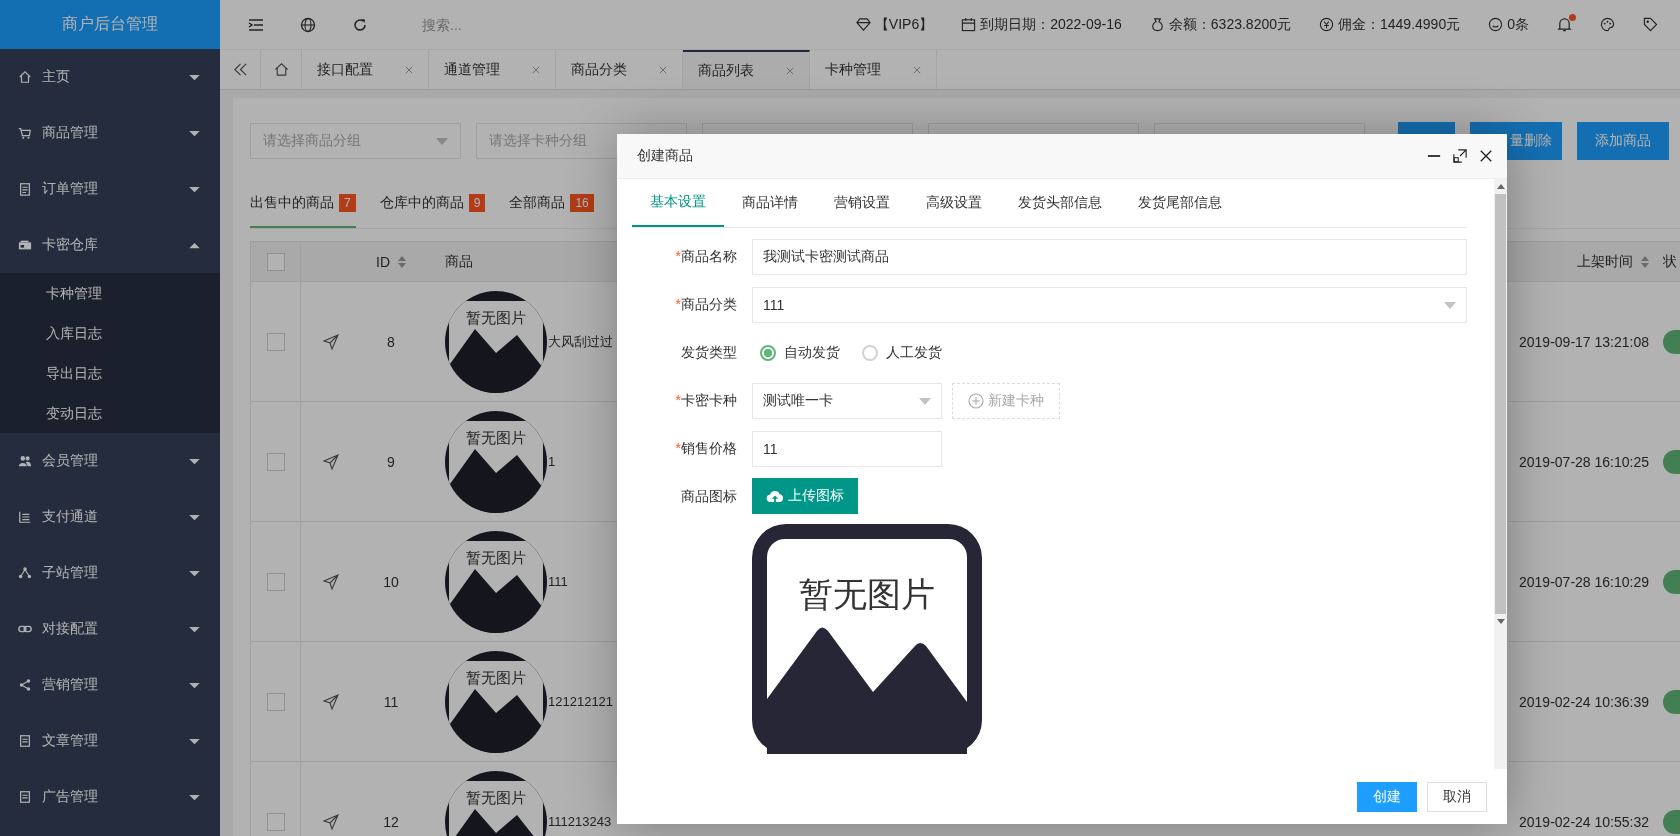  What do you see at coordinates (110, 77) in the screenshot?
I see `nav-item: 主页` at bounding box center [110, 77].